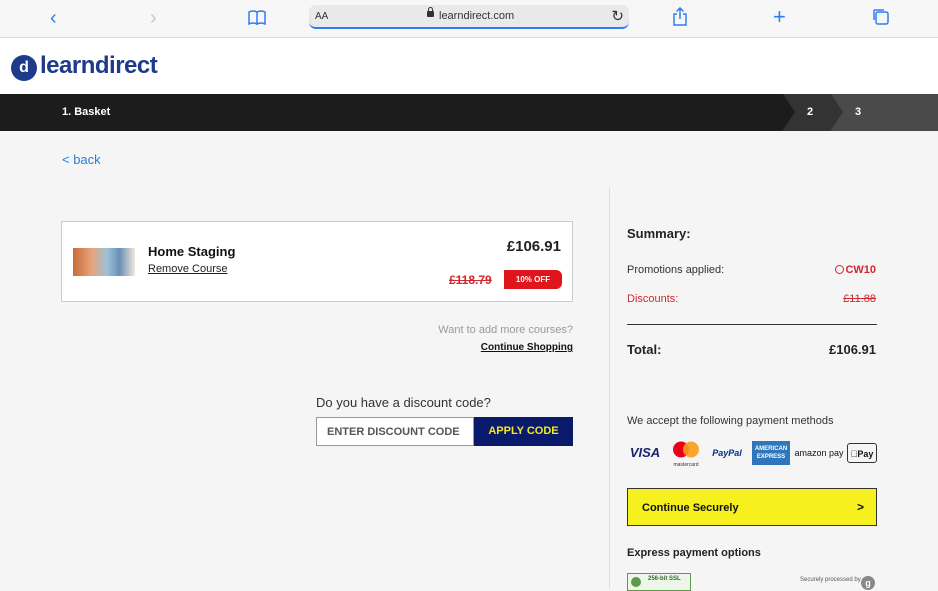 This screenshot has height=591, width=938. What do you see at coordinates (664, 579) in the screenshot?
I see `ssl-badge-text: 256-bit SSL` at bounding box center [664, 579].